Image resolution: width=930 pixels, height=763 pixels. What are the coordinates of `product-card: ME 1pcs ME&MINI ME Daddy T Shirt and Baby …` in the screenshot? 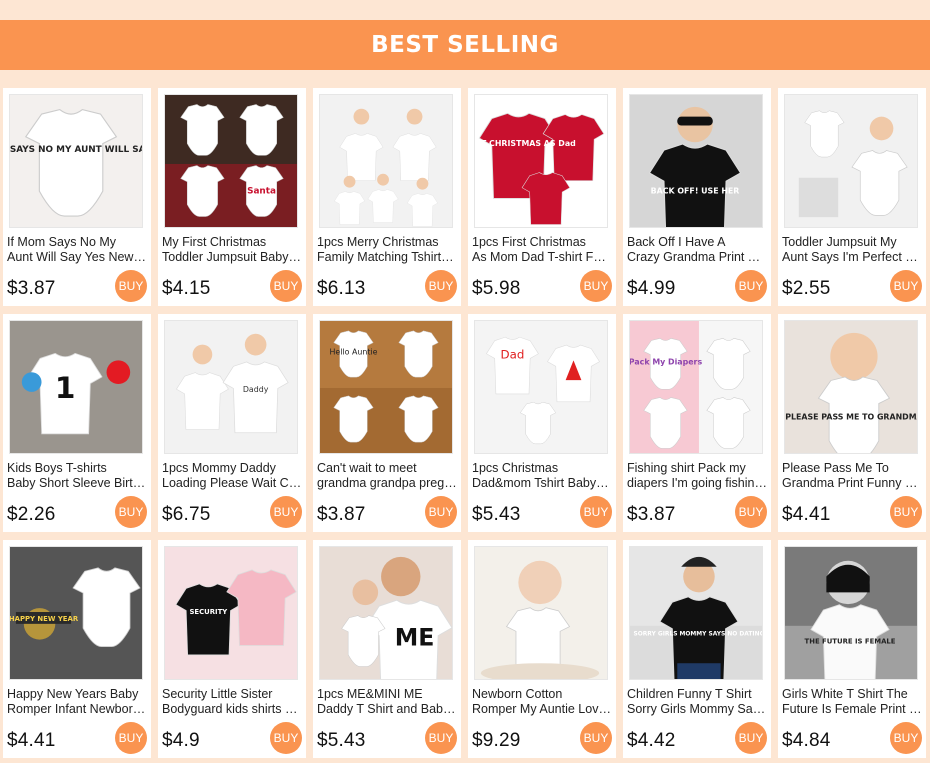 It's located at (387, 649).